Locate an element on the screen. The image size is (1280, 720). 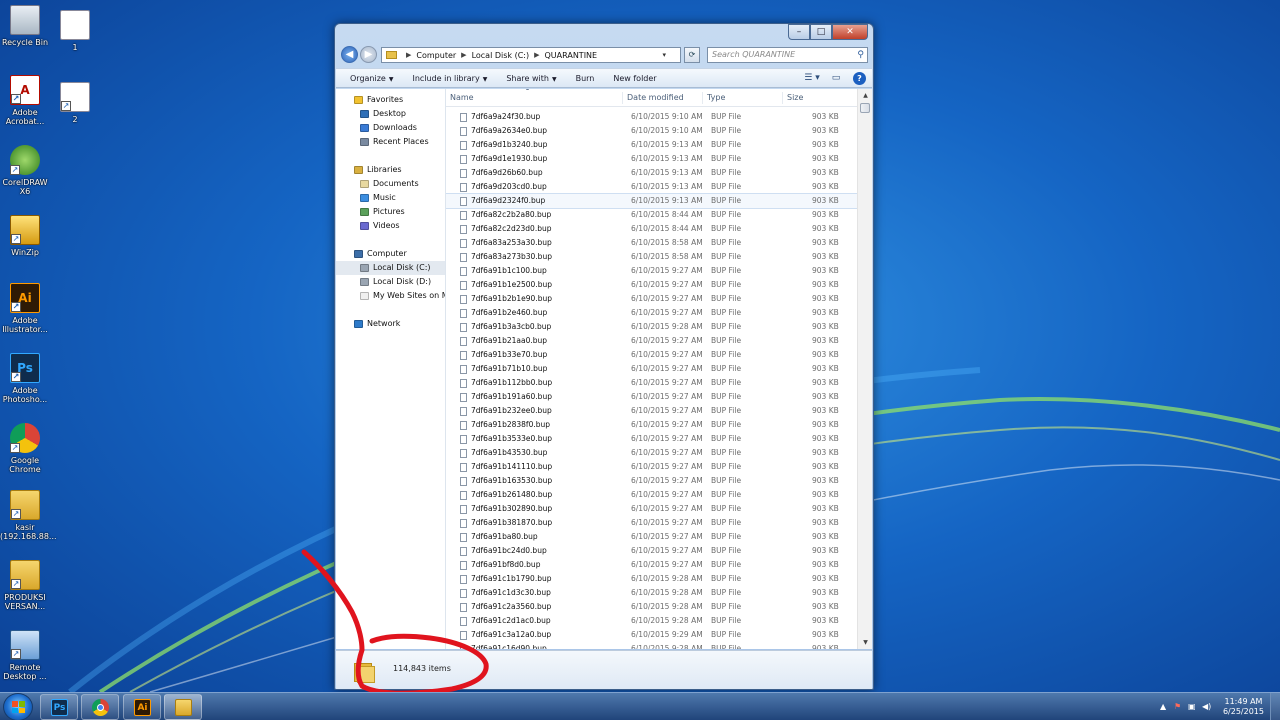
taskbar-chrome is located at coordinates (100, 707).